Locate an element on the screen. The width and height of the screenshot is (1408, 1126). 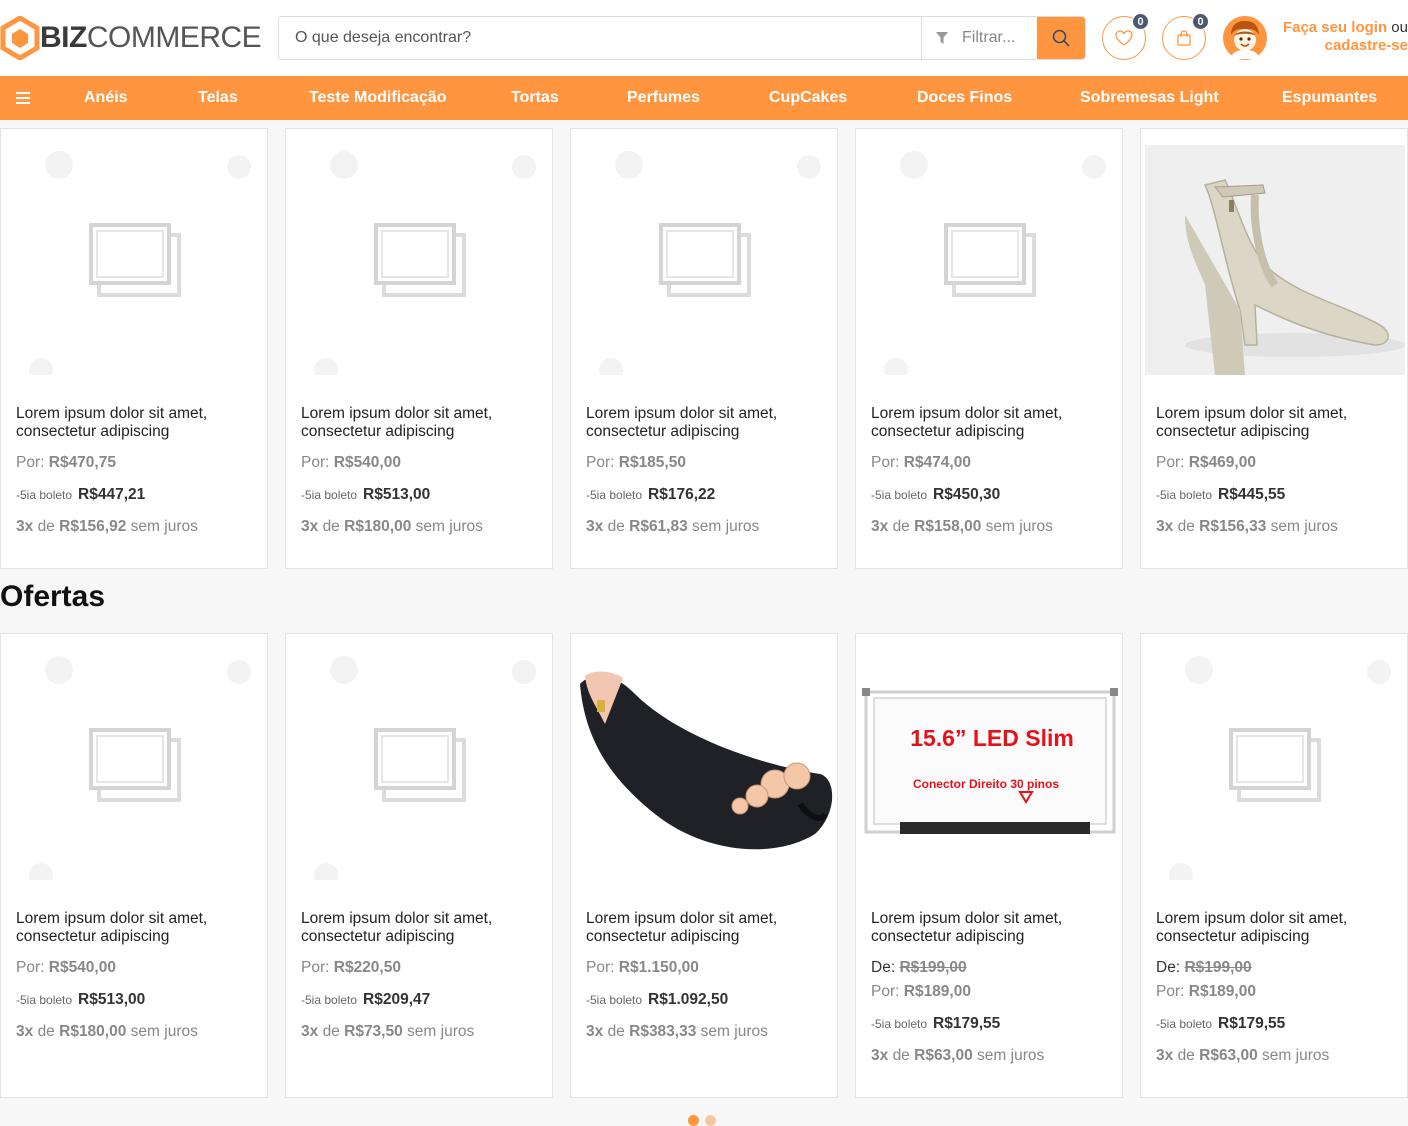
installment-price: 3x de R$158,00 sem juros is located at coordinates (962, 526).